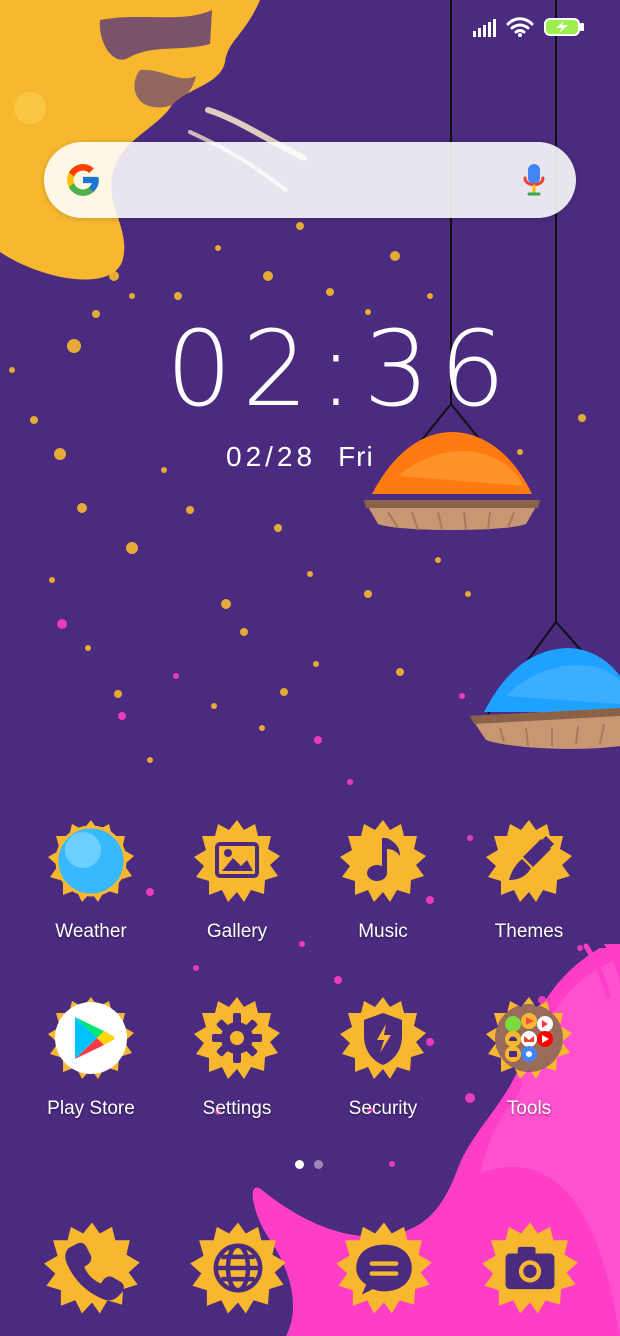 This screenshot has width=620, height=1336. I want to click on page-dot-active, so click(299, 1164).